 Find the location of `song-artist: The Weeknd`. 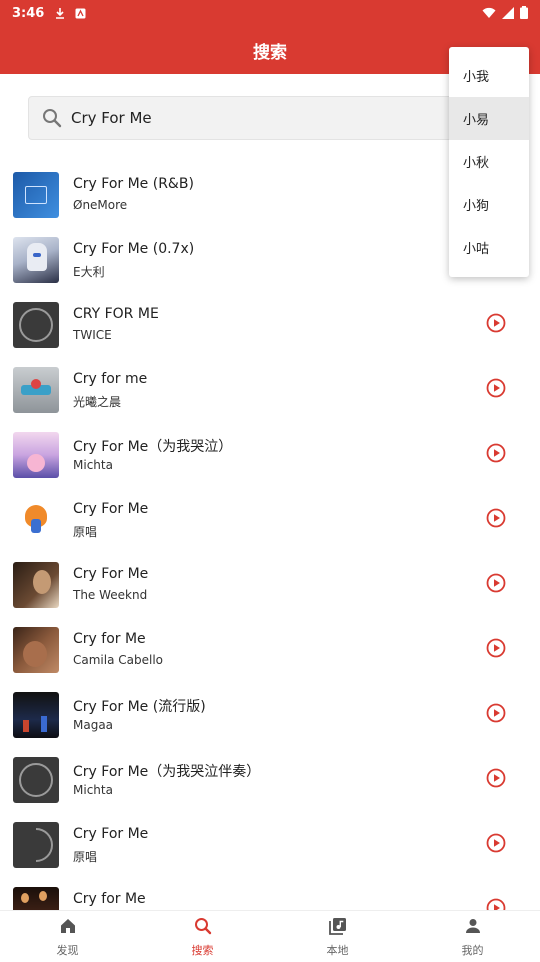

song-artist: The Weeknd is located at coordinates (110, 595).